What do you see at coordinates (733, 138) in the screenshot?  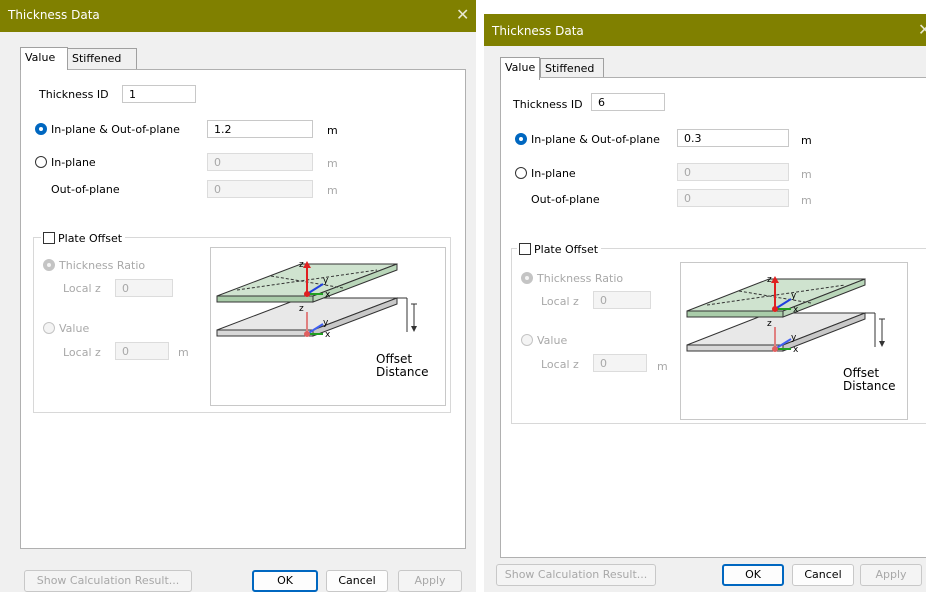 I see `in-out-plane-input: 0.3` at bounding box center [733, 138].